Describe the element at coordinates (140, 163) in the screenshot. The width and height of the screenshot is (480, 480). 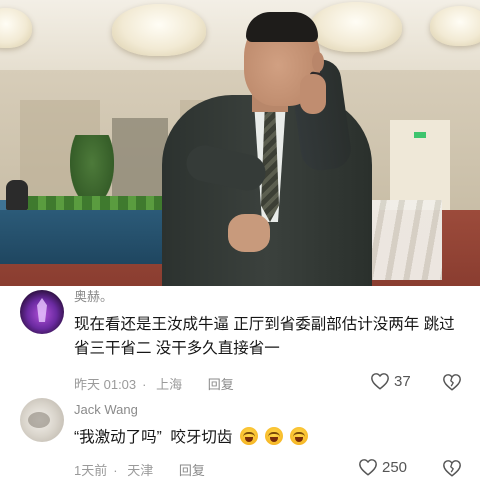
I see `doorway` at that location.